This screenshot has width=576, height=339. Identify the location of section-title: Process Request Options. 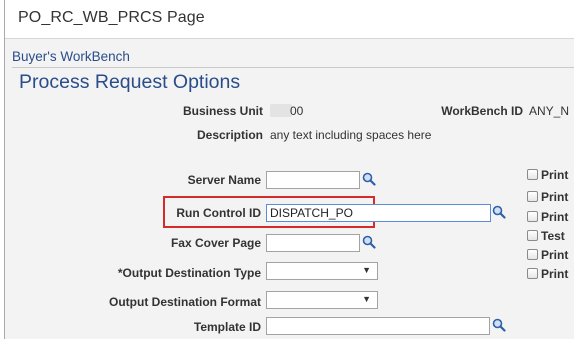
(130, 82).